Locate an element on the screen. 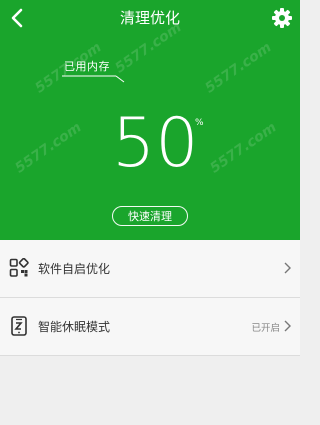 Image resolution: width=320 pixels, height=425 pixels. page-title: 清理优化 is located at coordinates (149, 18).